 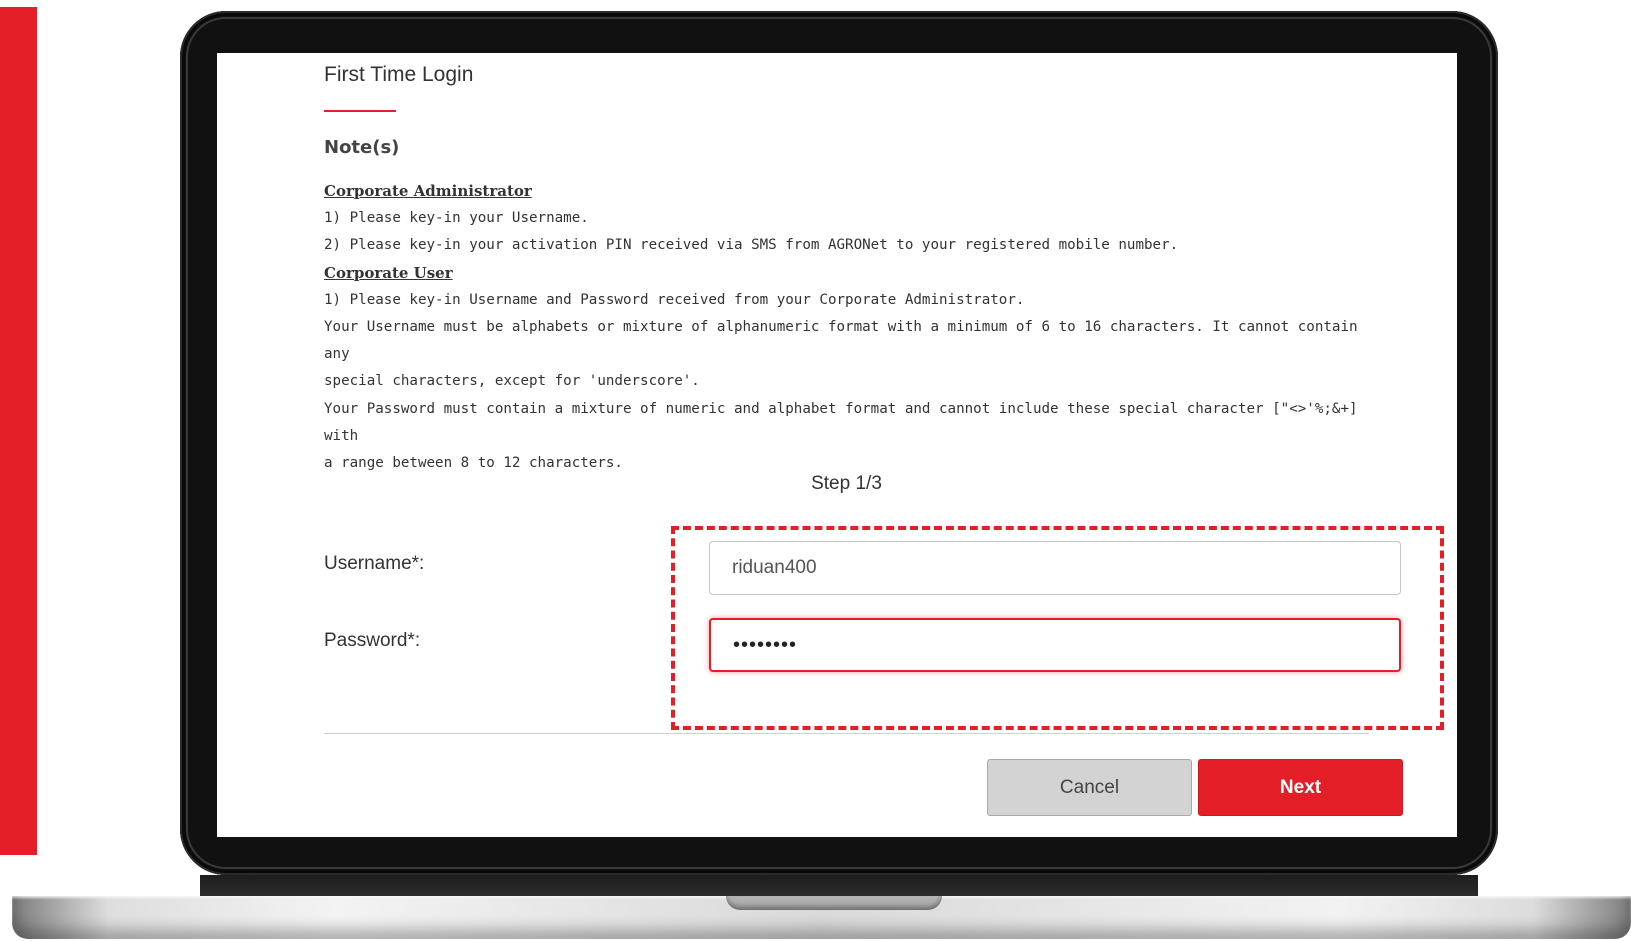 What do you see at coordinates (372, 640) in the screenshot?
I see `password-label: Password*:` at bounding box center [372, 640].